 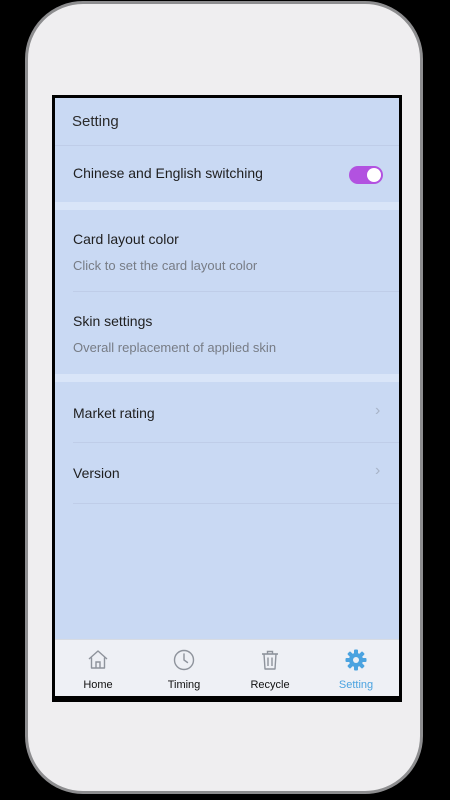 What do you see at coordinates (184, 685) in the screenshot?
I see `tab-timing-label: Timing` at bounding box center [184, 685].